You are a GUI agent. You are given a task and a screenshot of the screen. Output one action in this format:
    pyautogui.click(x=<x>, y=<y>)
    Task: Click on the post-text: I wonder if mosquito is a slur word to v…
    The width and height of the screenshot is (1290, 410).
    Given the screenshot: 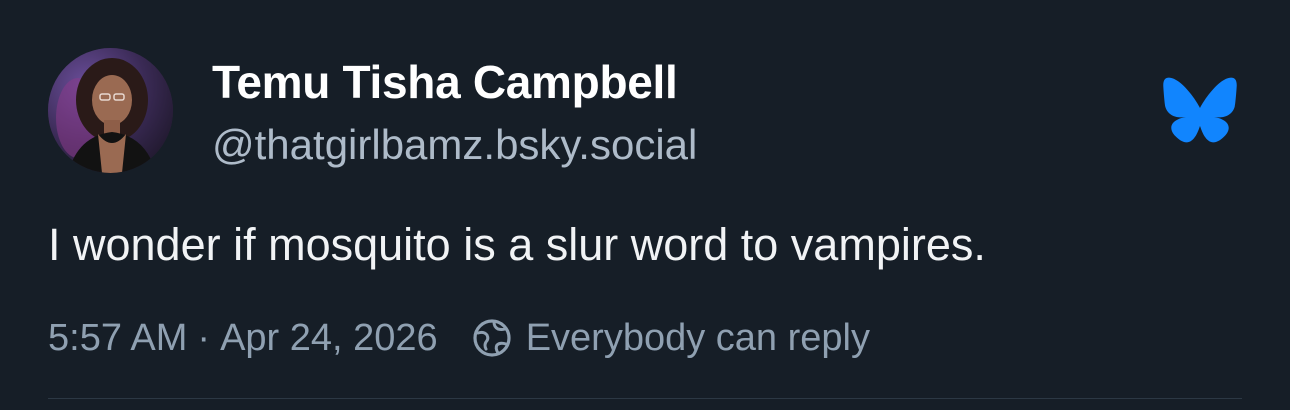 What is the action you would take?
    pyautogui.click(x=517, y=244)
    